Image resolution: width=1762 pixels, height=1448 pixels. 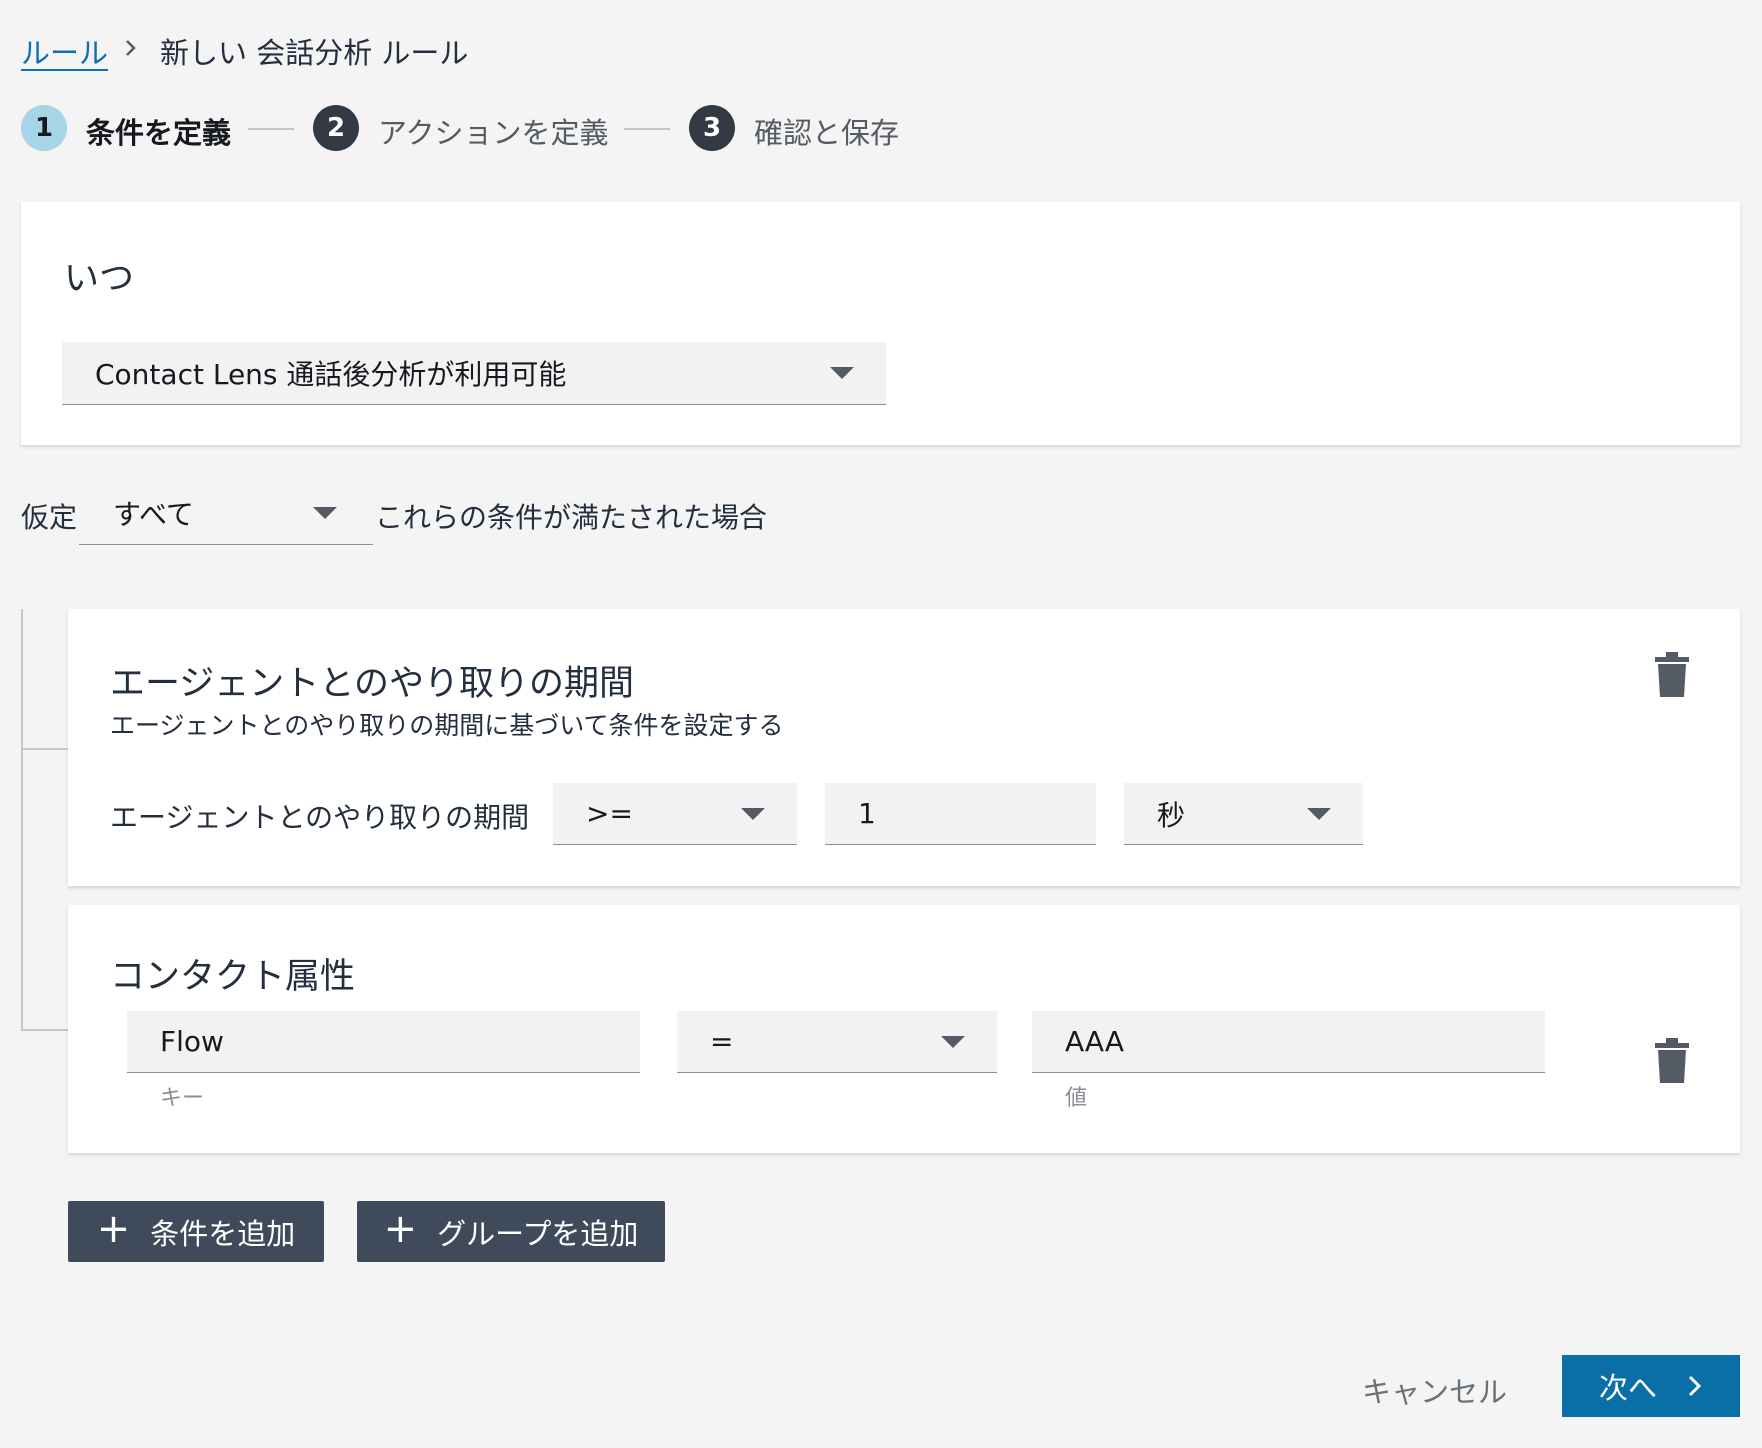 I want to click on attribute-value-input: AAA, so click(x=1288, y=1042).